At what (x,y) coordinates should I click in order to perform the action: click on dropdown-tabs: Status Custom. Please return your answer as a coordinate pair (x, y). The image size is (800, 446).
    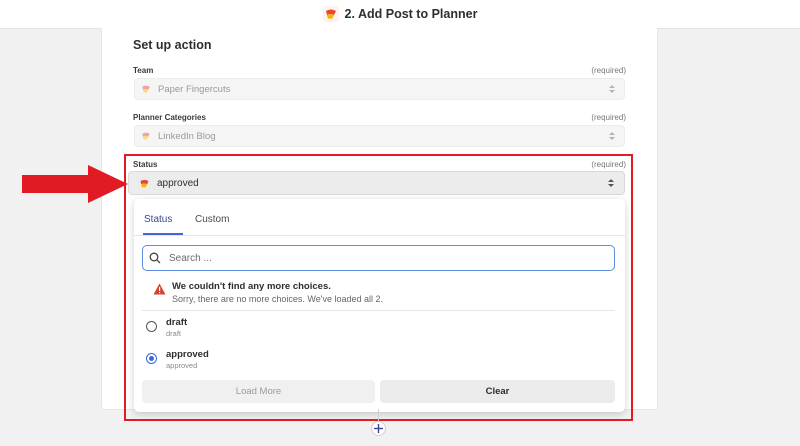
    Looking at the image, I should click on (379, 217).